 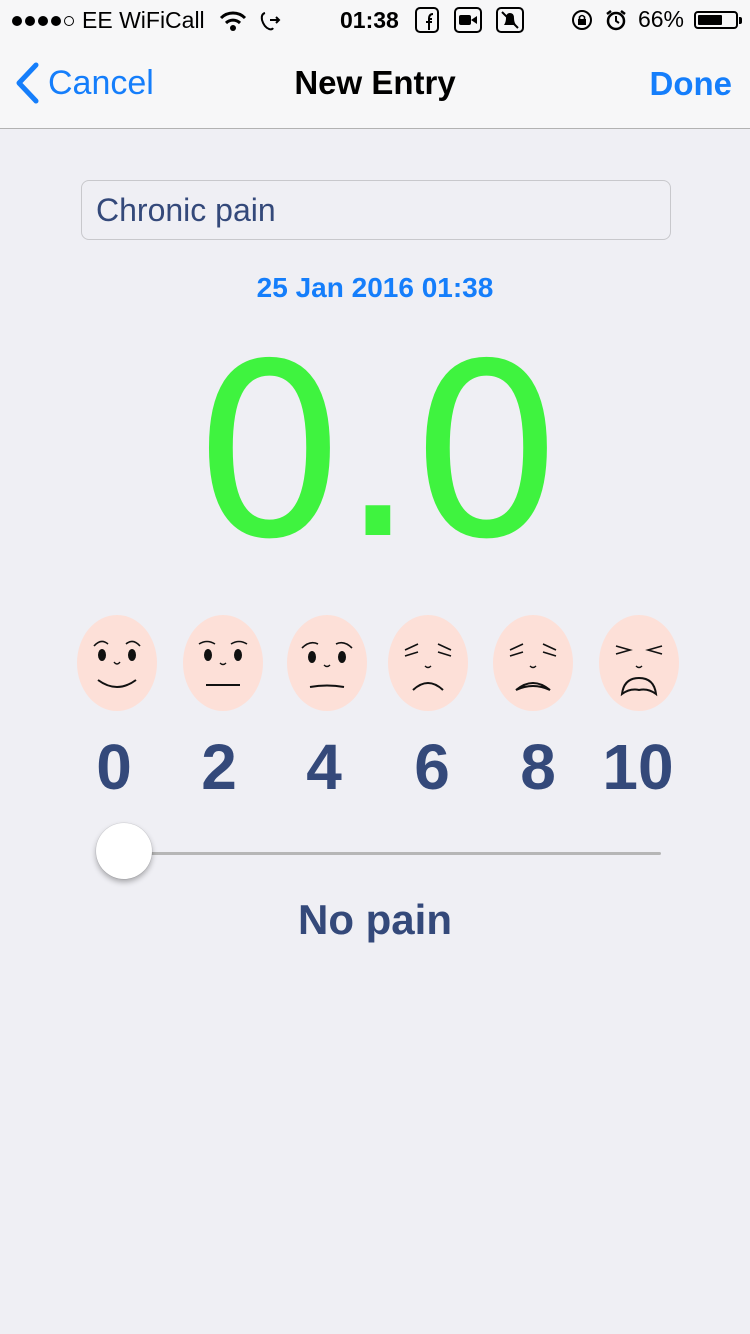 I want to click on pain-slider-thumb, so click(x=124, y=851).